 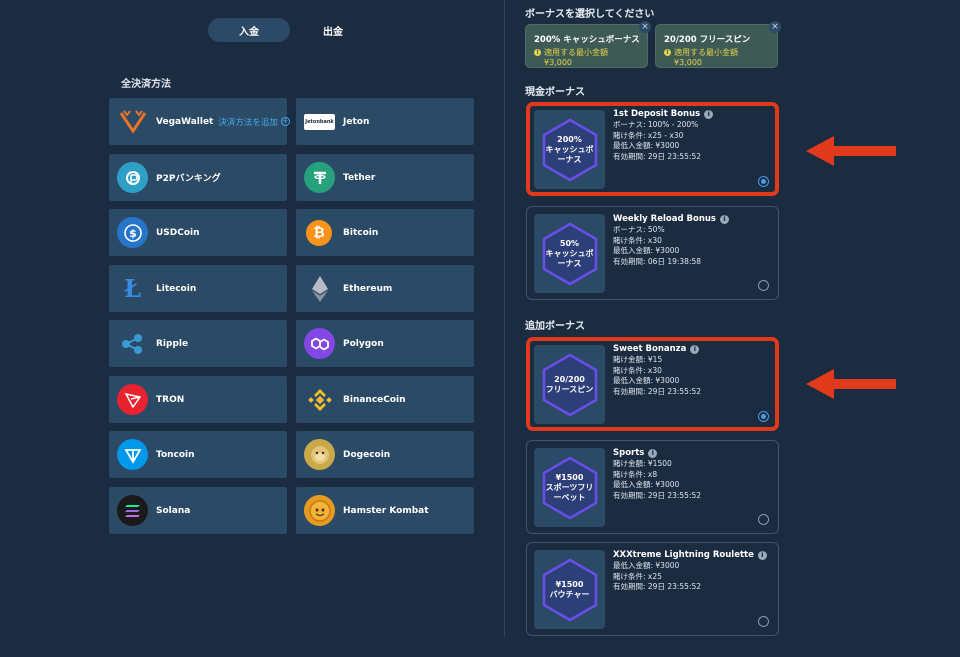 What do you see at coordinates (319, 288) in the screenshot?
I see `ethereum-icon` at bounding box center [319, 288].